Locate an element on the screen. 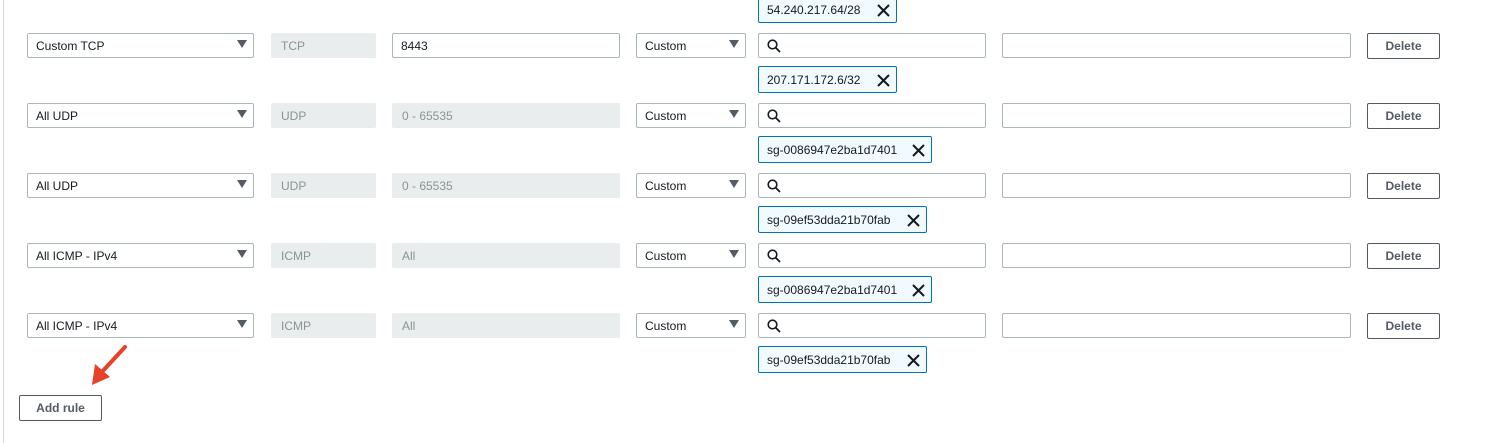  protocol-field: TCP is located at coordinates (323, 45).